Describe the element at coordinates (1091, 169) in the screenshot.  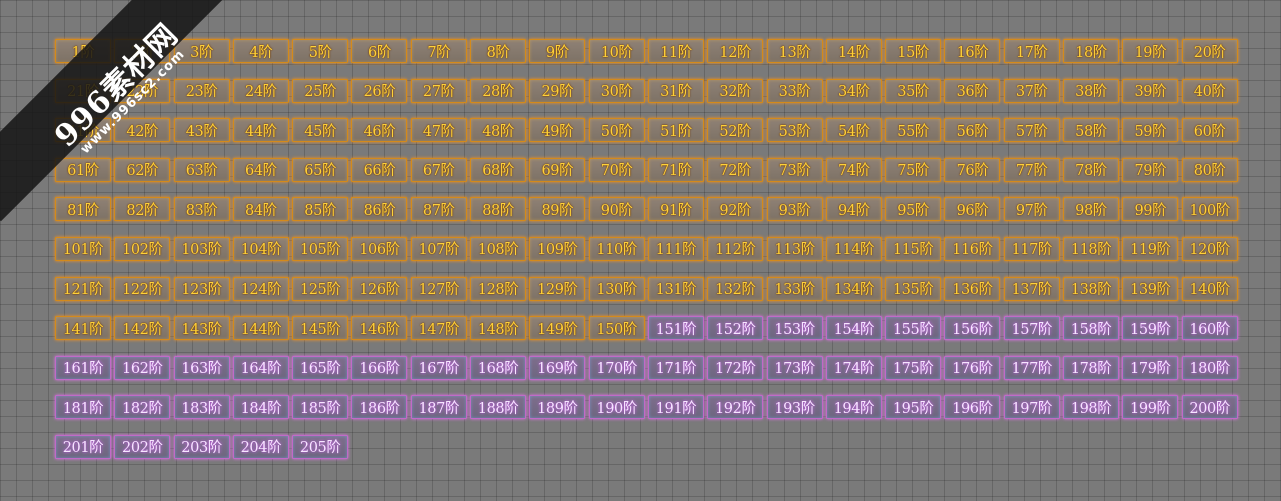
I see `tier-button-78: 78阶` at that location.